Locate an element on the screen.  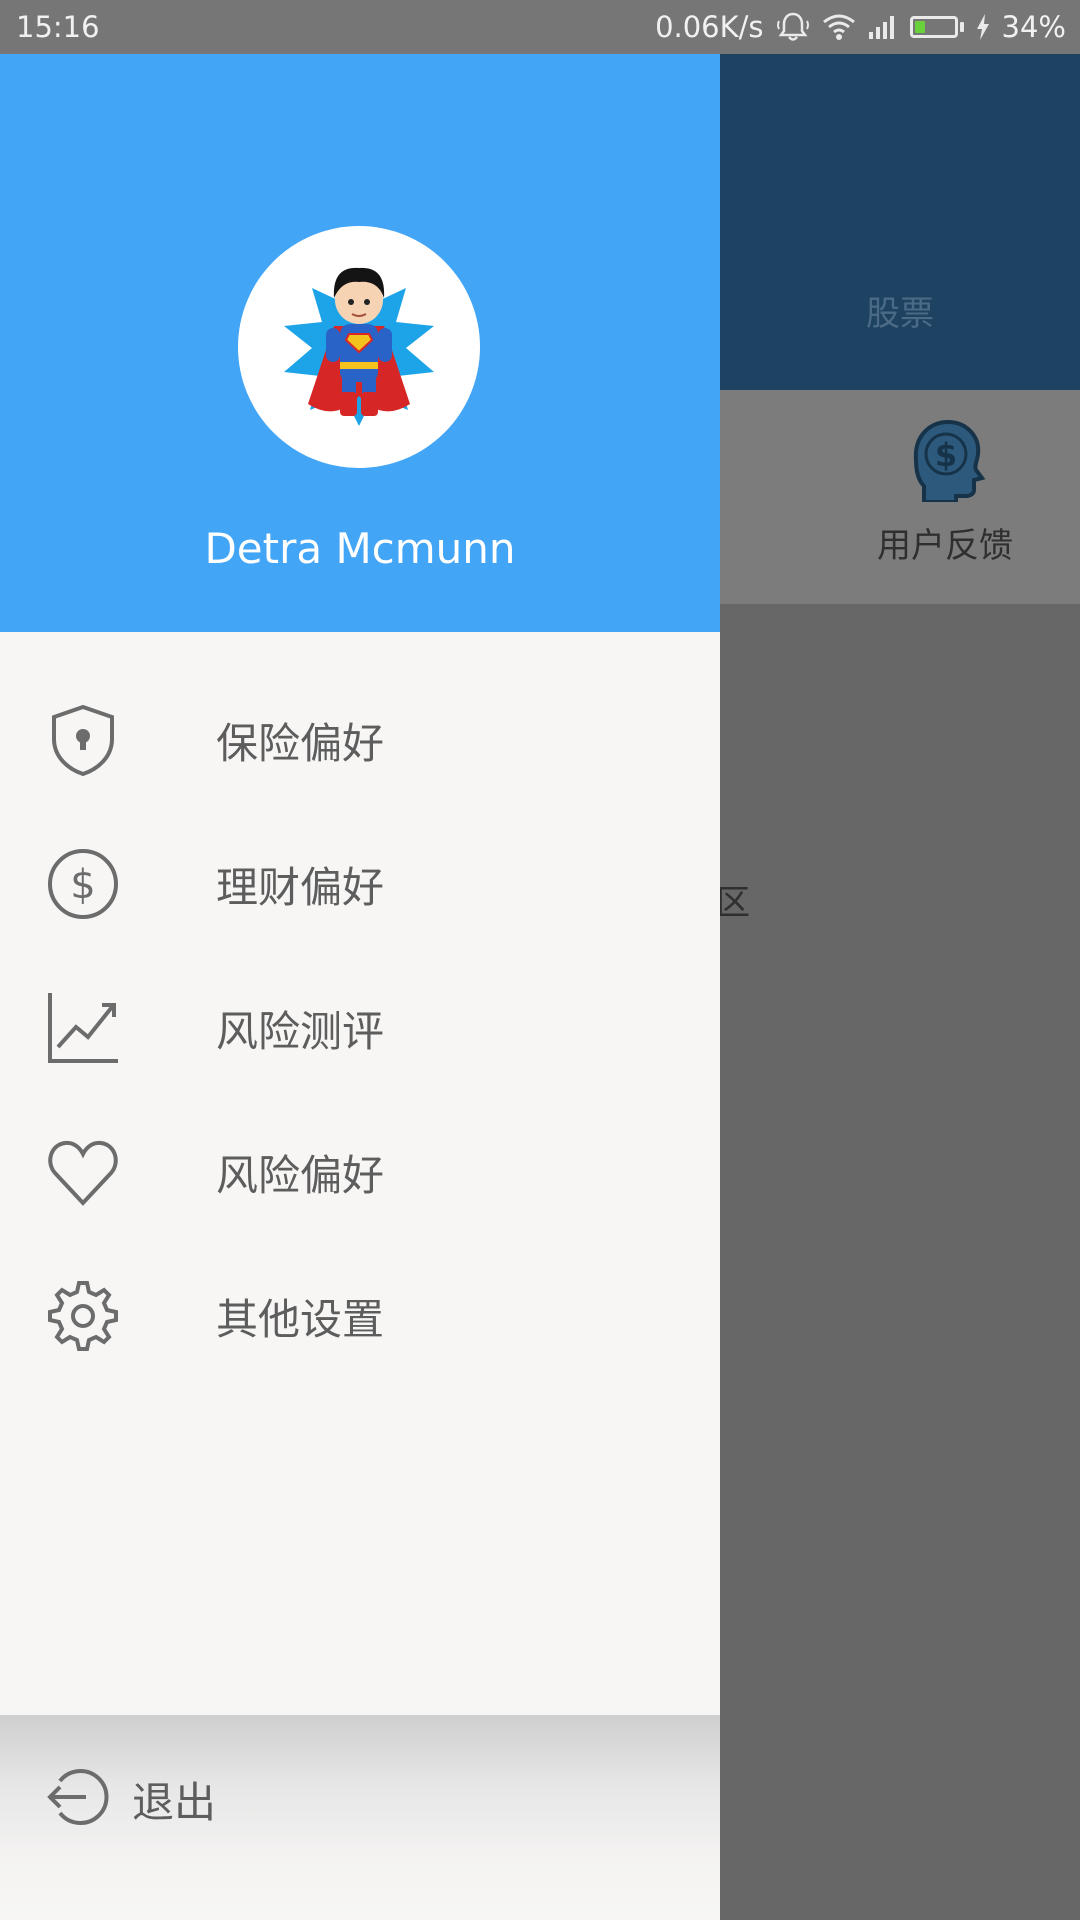
menu-item-label: 理财偏好 is located at coordinates (300, 887).